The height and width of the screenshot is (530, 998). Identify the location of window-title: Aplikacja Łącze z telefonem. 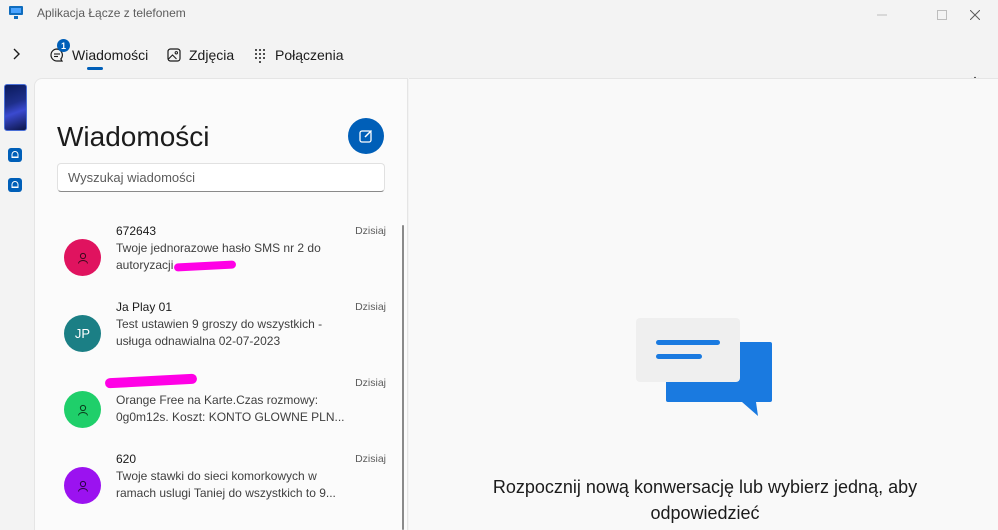
(111, 13).